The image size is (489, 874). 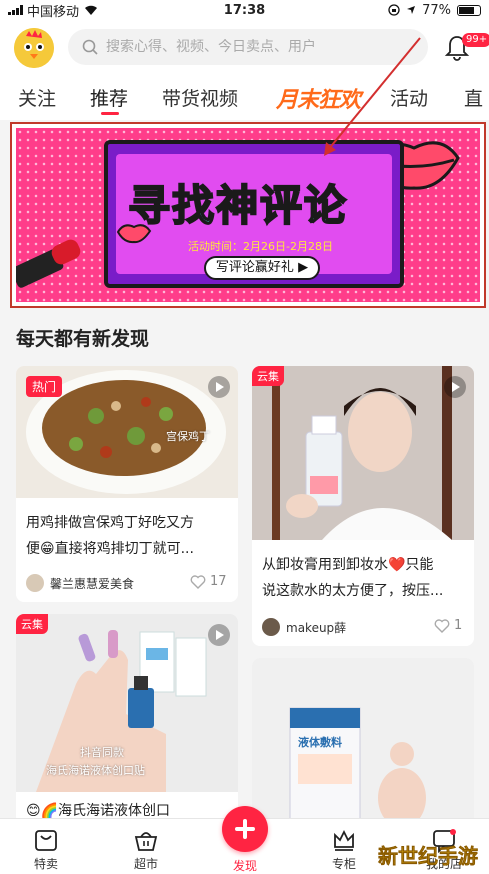 What do you see at coordinates (436, 10) in the screenshot?
I see `battery-percent: 77%` at bounding box center [436, 10].